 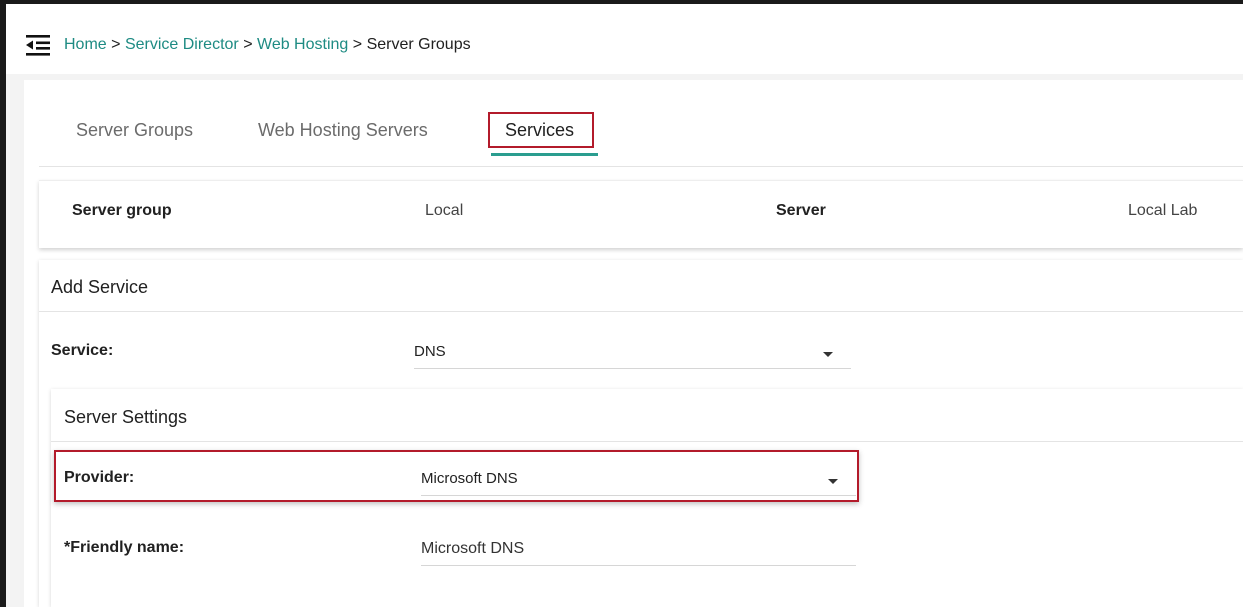 I want to click on window-frame-left, so click(x=3, y=303).